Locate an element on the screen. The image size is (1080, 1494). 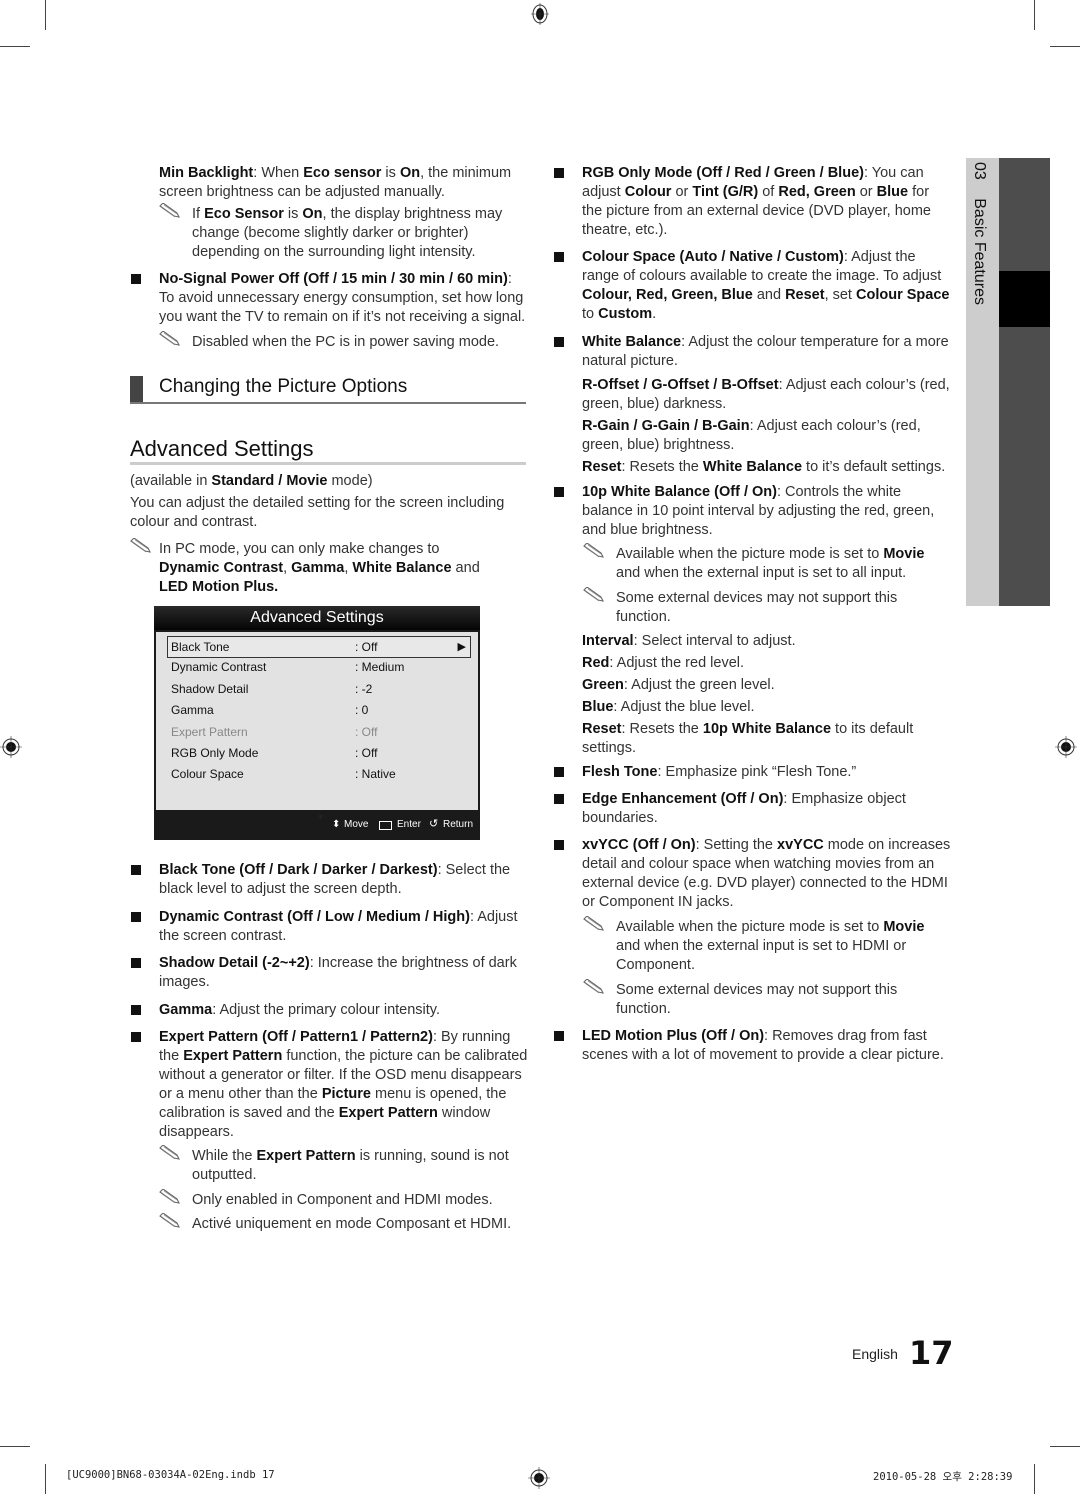
bold-term: Gamma is located at coordinates (318, 568).